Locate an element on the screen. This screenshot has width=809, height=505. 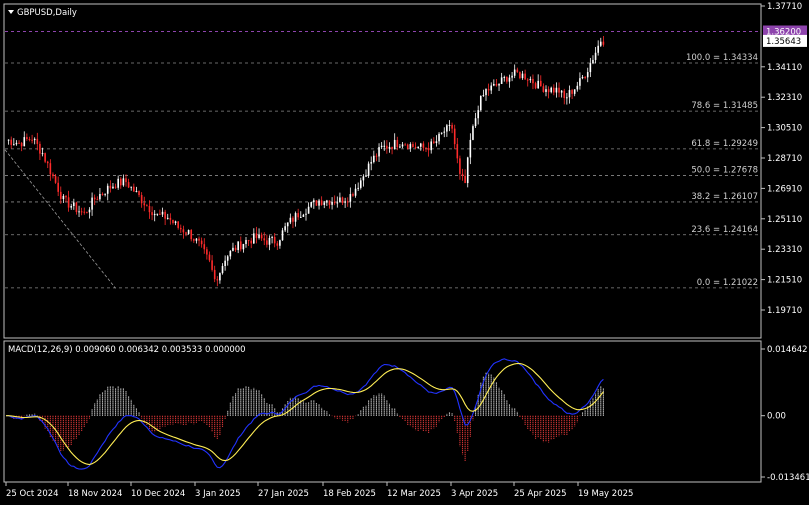
macd-tick-label: 0.014642 is located at coordinates (787, 350).